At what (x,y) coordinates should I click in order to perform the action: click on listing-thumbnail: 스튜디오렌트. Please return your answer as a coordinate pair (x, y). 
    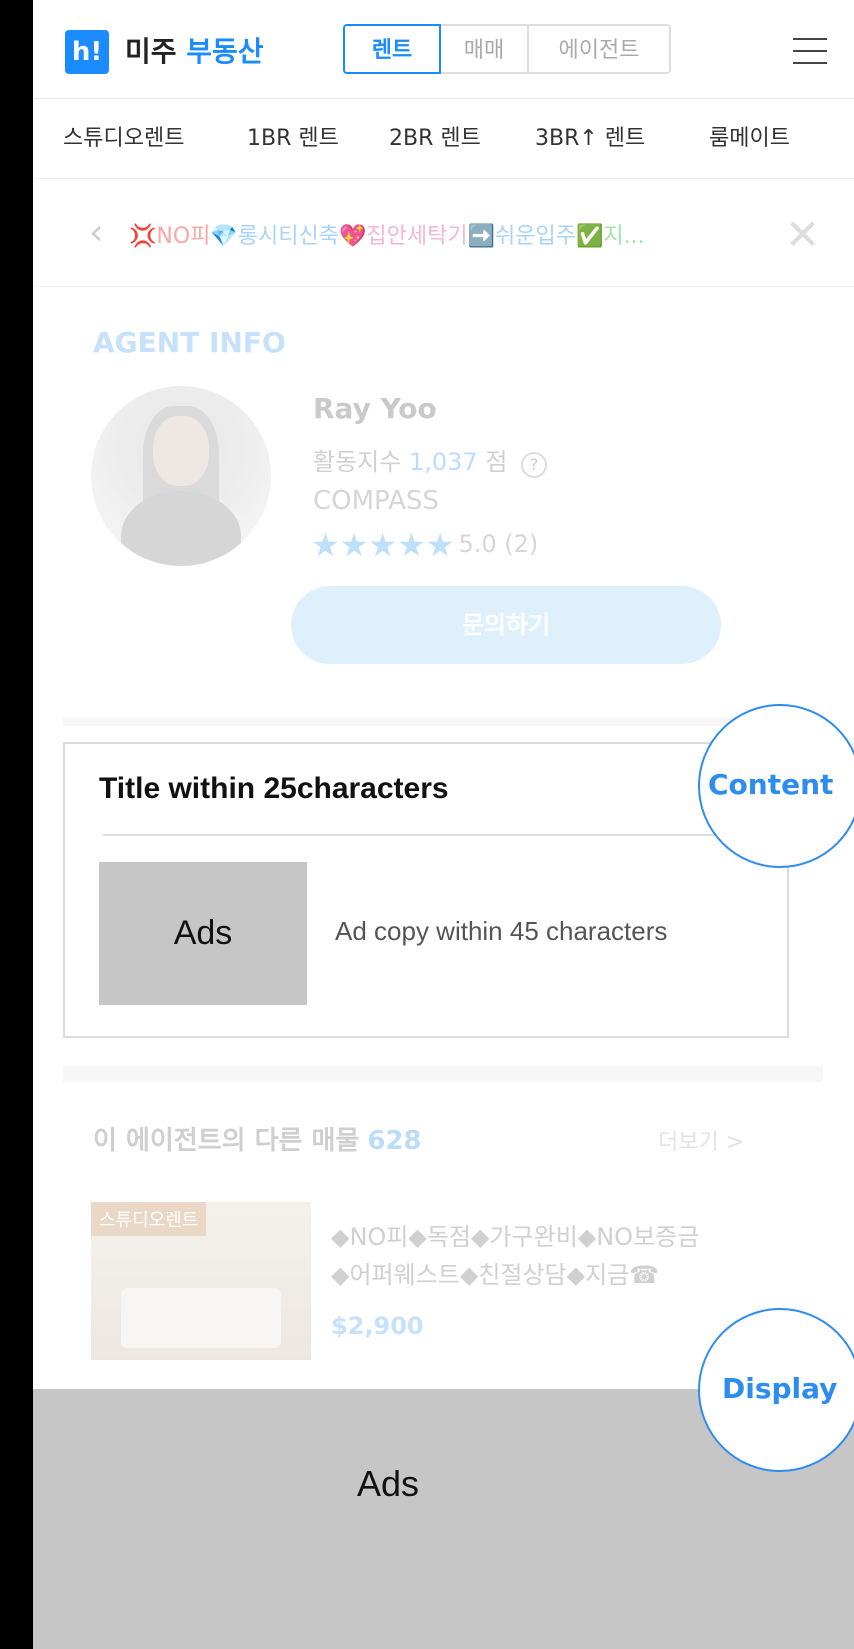
    Looking at the image, I should click on (201, 1281).